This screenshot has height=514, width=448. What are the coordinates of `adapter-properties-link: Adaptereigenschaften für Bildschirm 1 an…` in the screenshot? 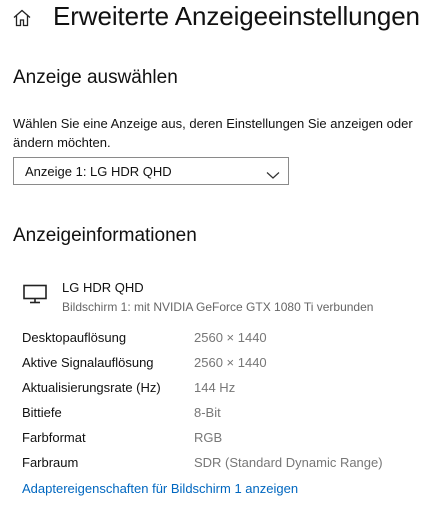 It's located at (160, 488).